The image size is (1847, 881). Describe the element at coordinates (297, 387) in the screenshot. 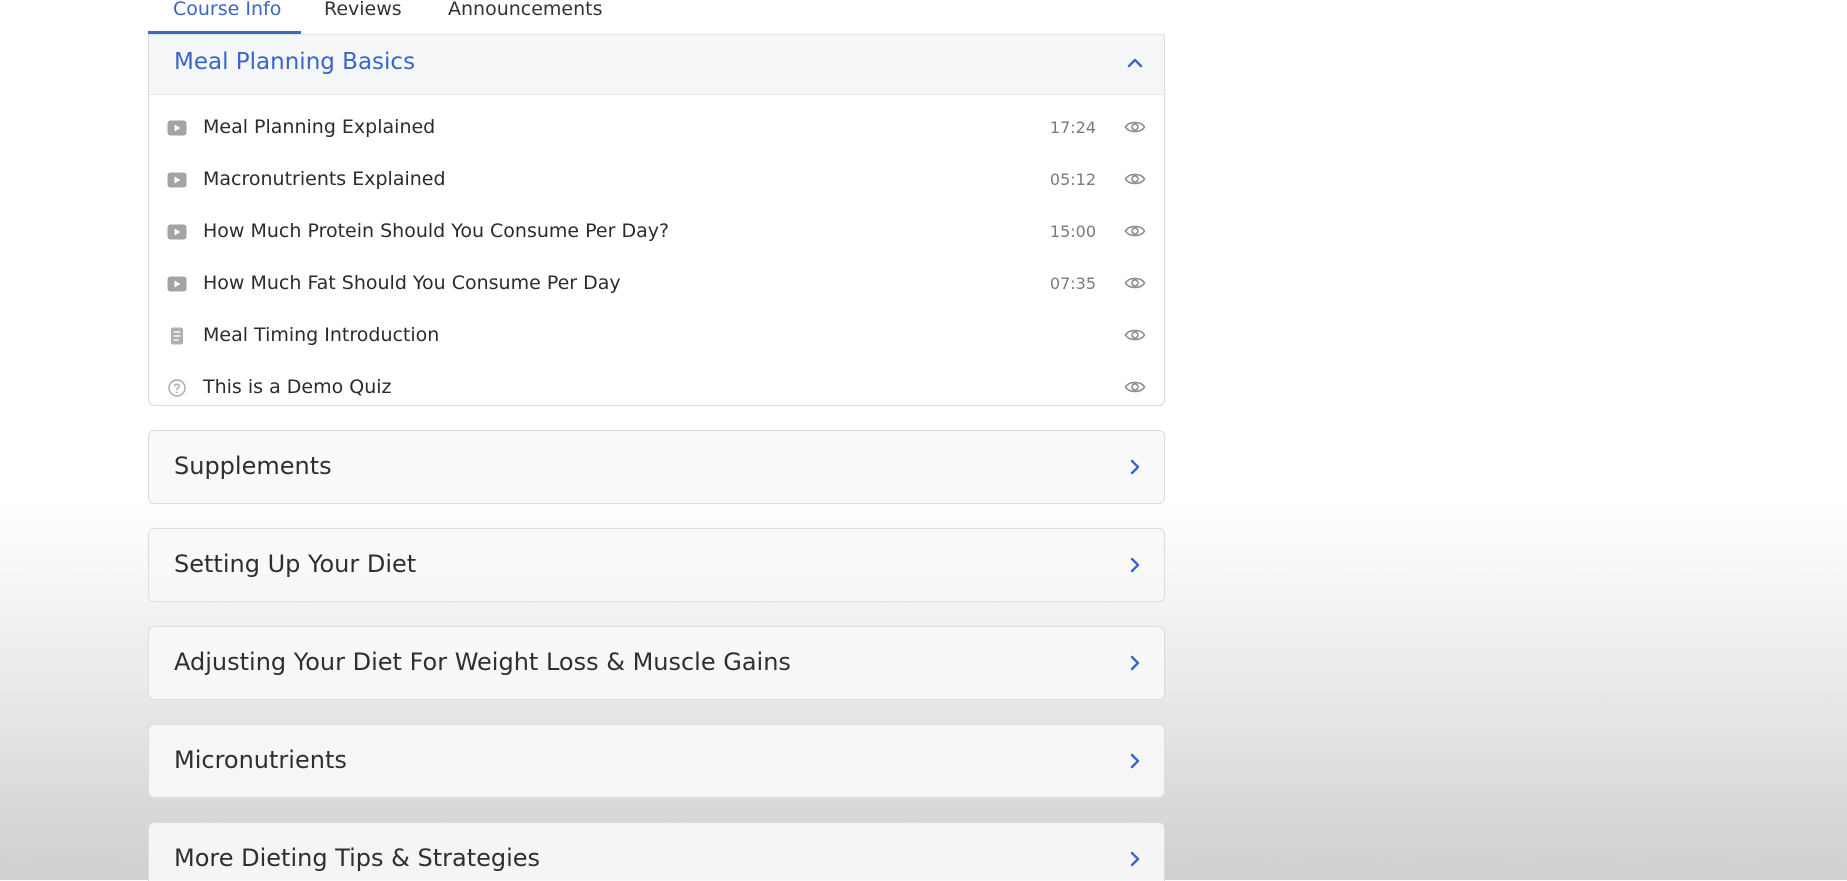

I see `lesson-title: This is a Demo Quiz` at that location.